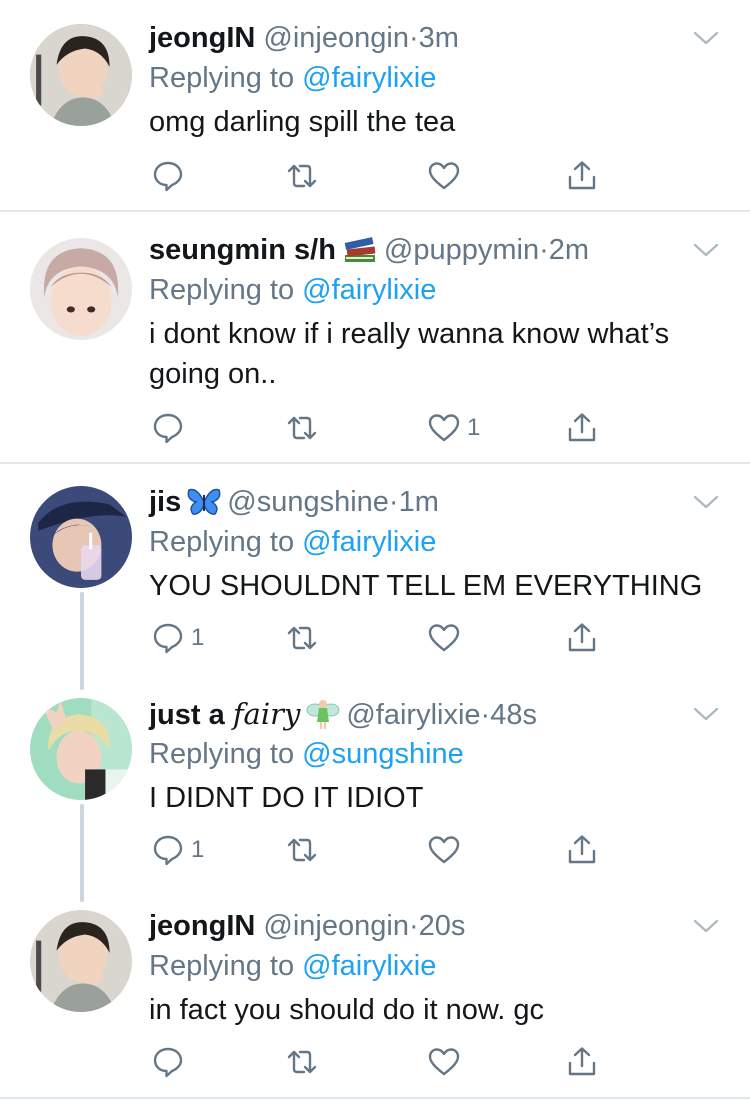  I want to click on display-name: jis, so click(165, 502).